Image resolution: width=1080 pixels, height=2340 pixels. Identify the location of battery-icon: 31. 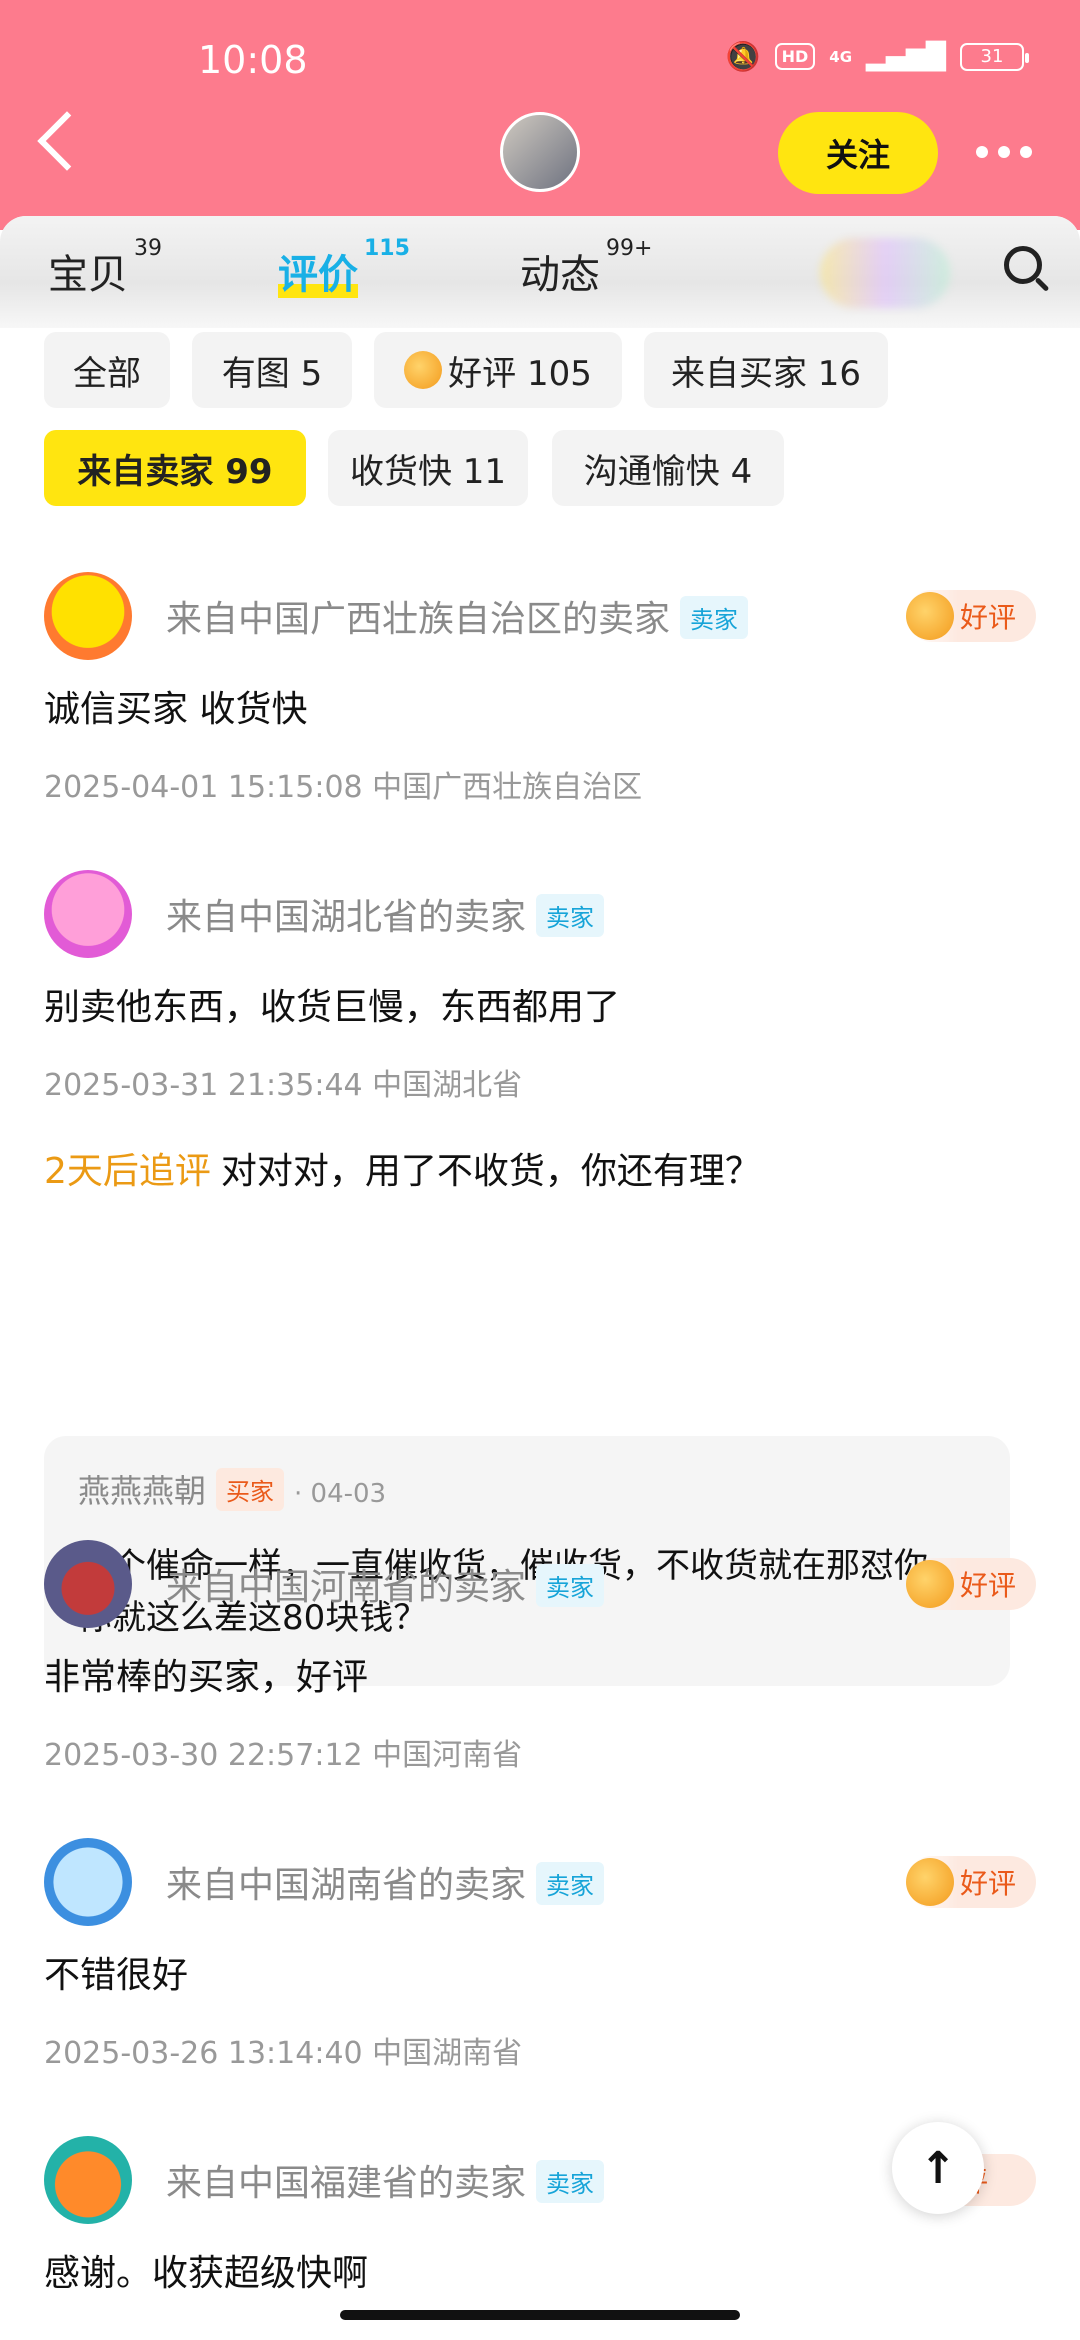
(994, 56).